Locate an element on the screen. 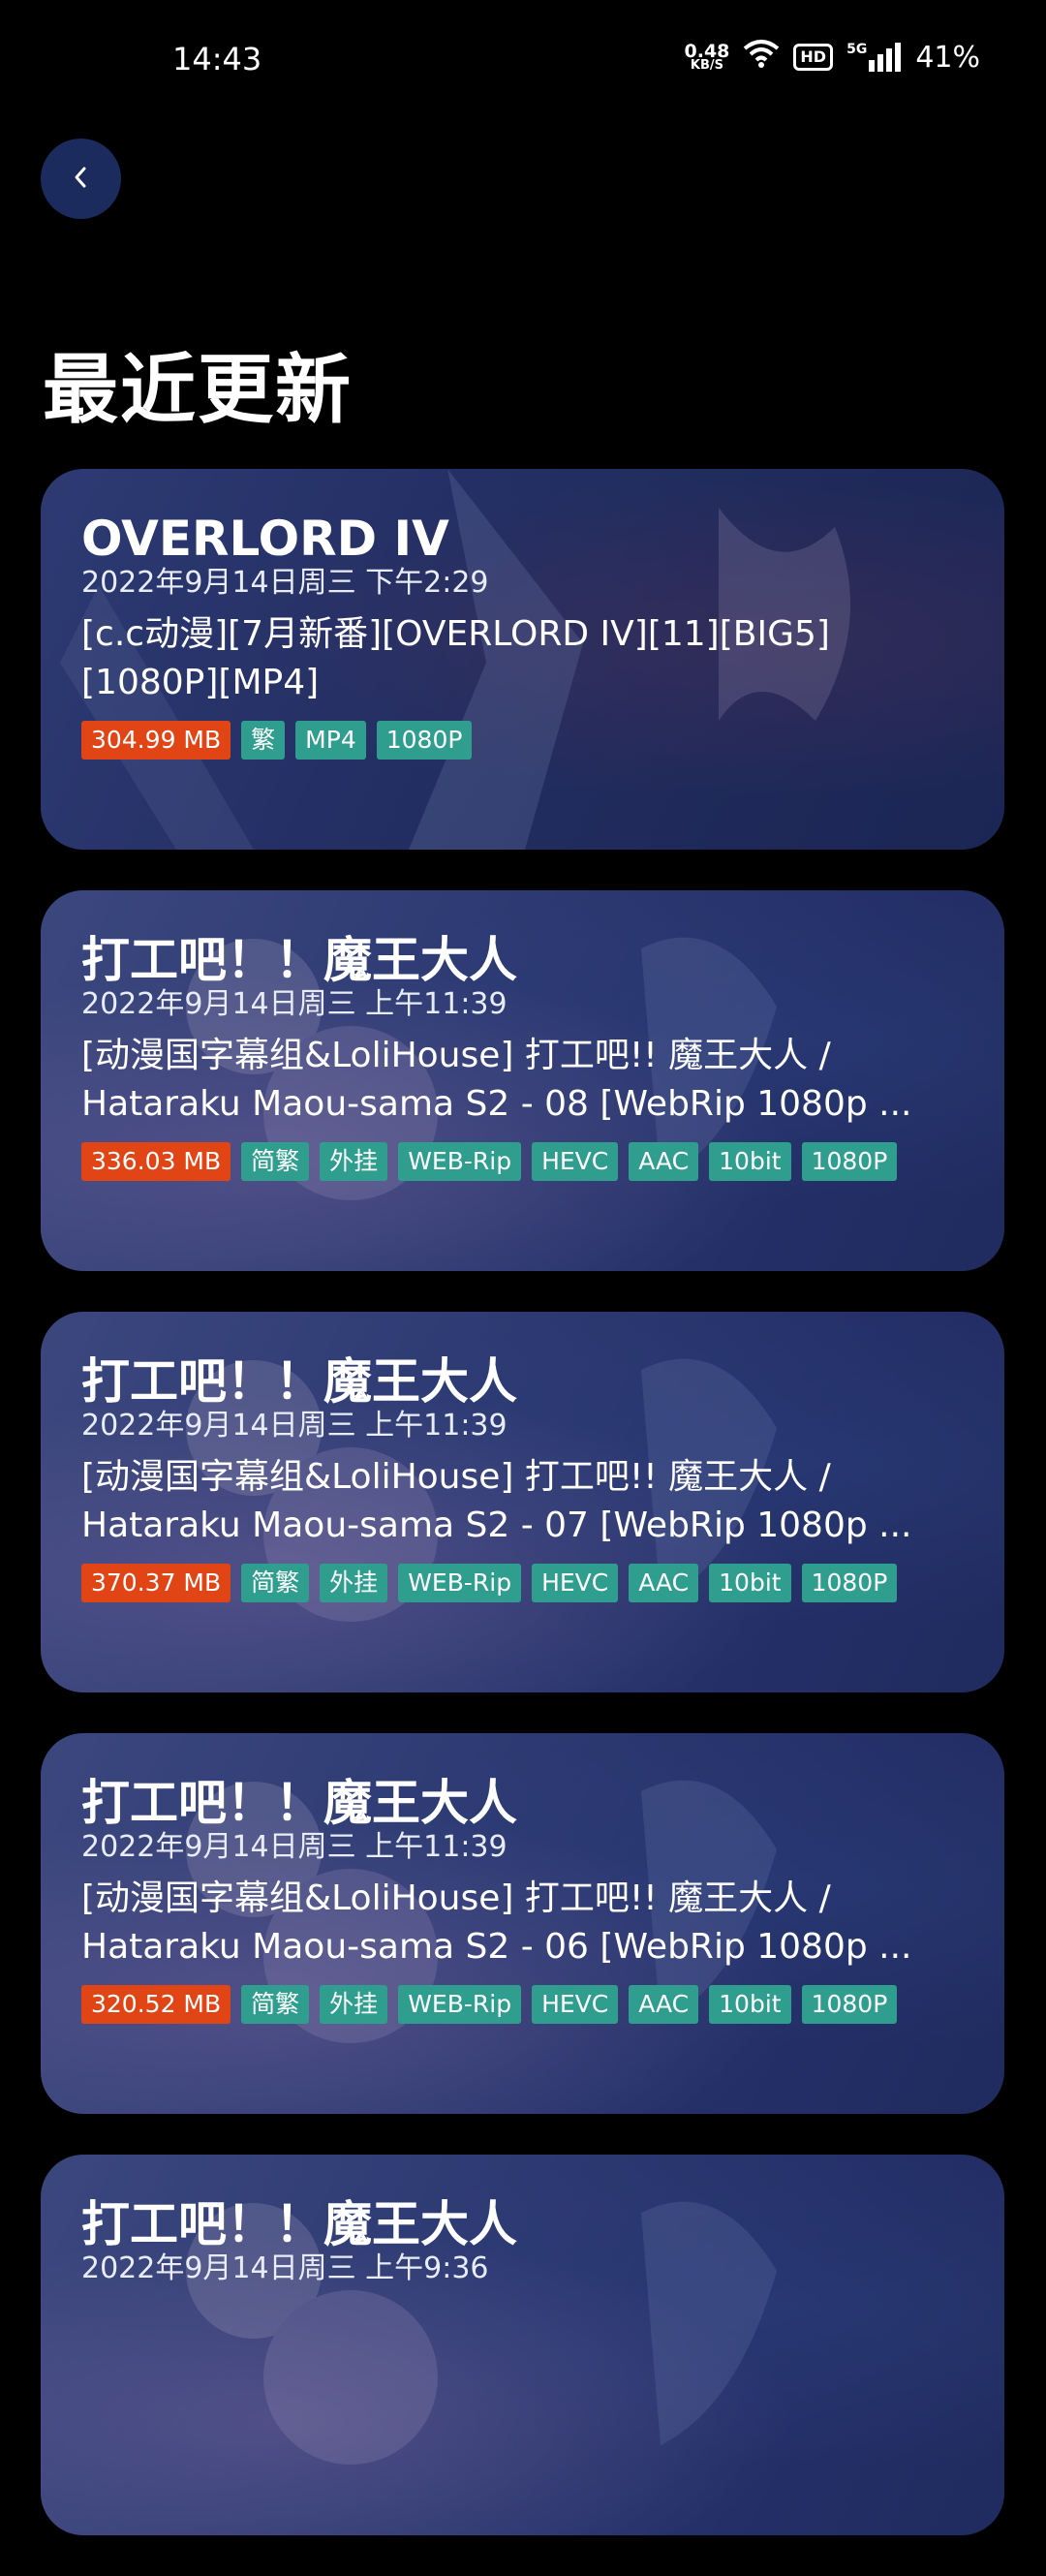  file-size-tag: 320.52 MB is located at coordinates (156, 2004).